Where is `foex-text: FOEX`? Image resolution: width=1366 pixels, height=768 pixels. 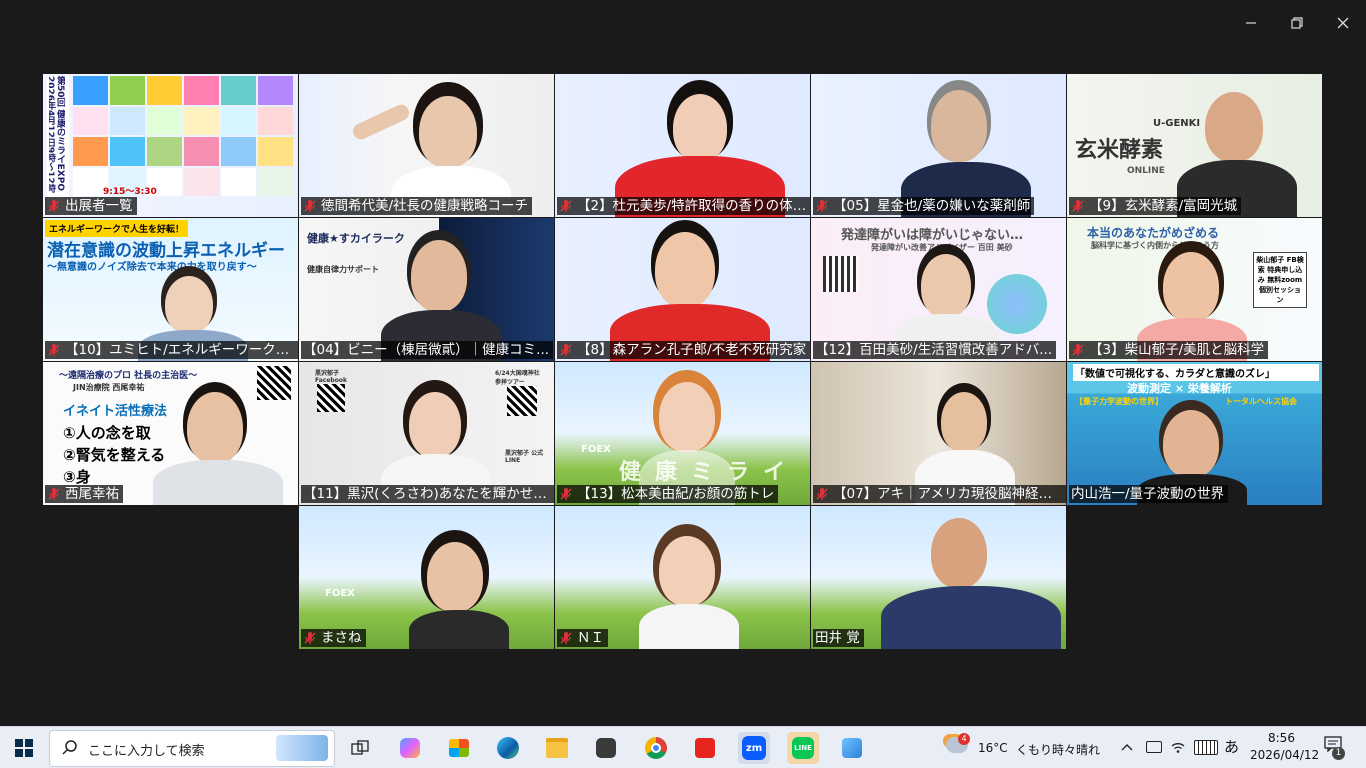
foex-text: FOEX is located at coordinates (340, 593).